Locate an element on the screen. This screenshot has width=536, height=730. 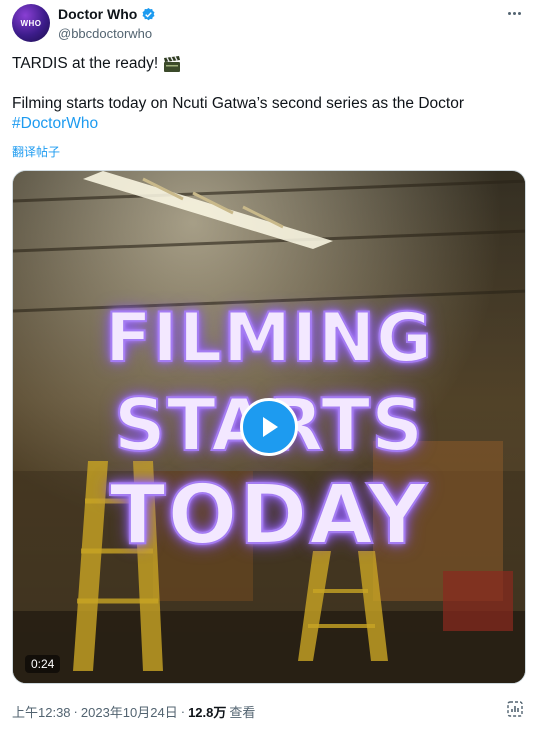
tweet-time: 上午12:38 is located at coordinates (41, 711).